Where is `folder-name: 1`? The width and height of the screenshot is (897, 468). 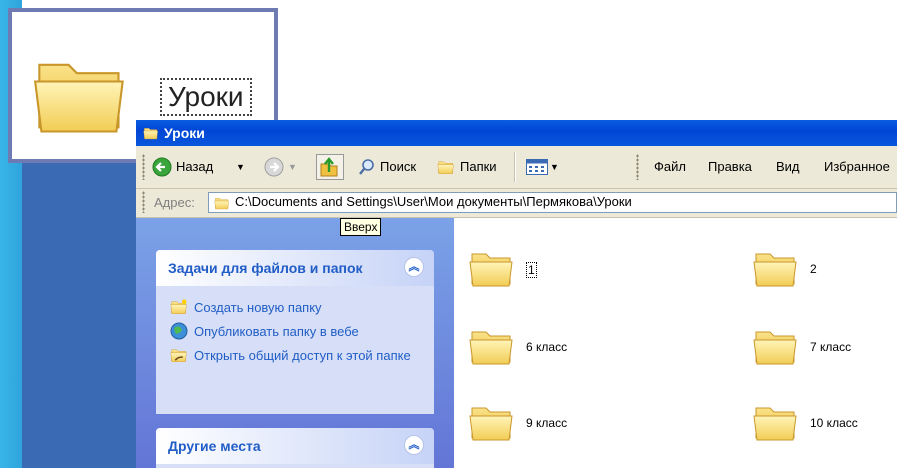
folder-name: 1 is located at coordinates (531, 270).